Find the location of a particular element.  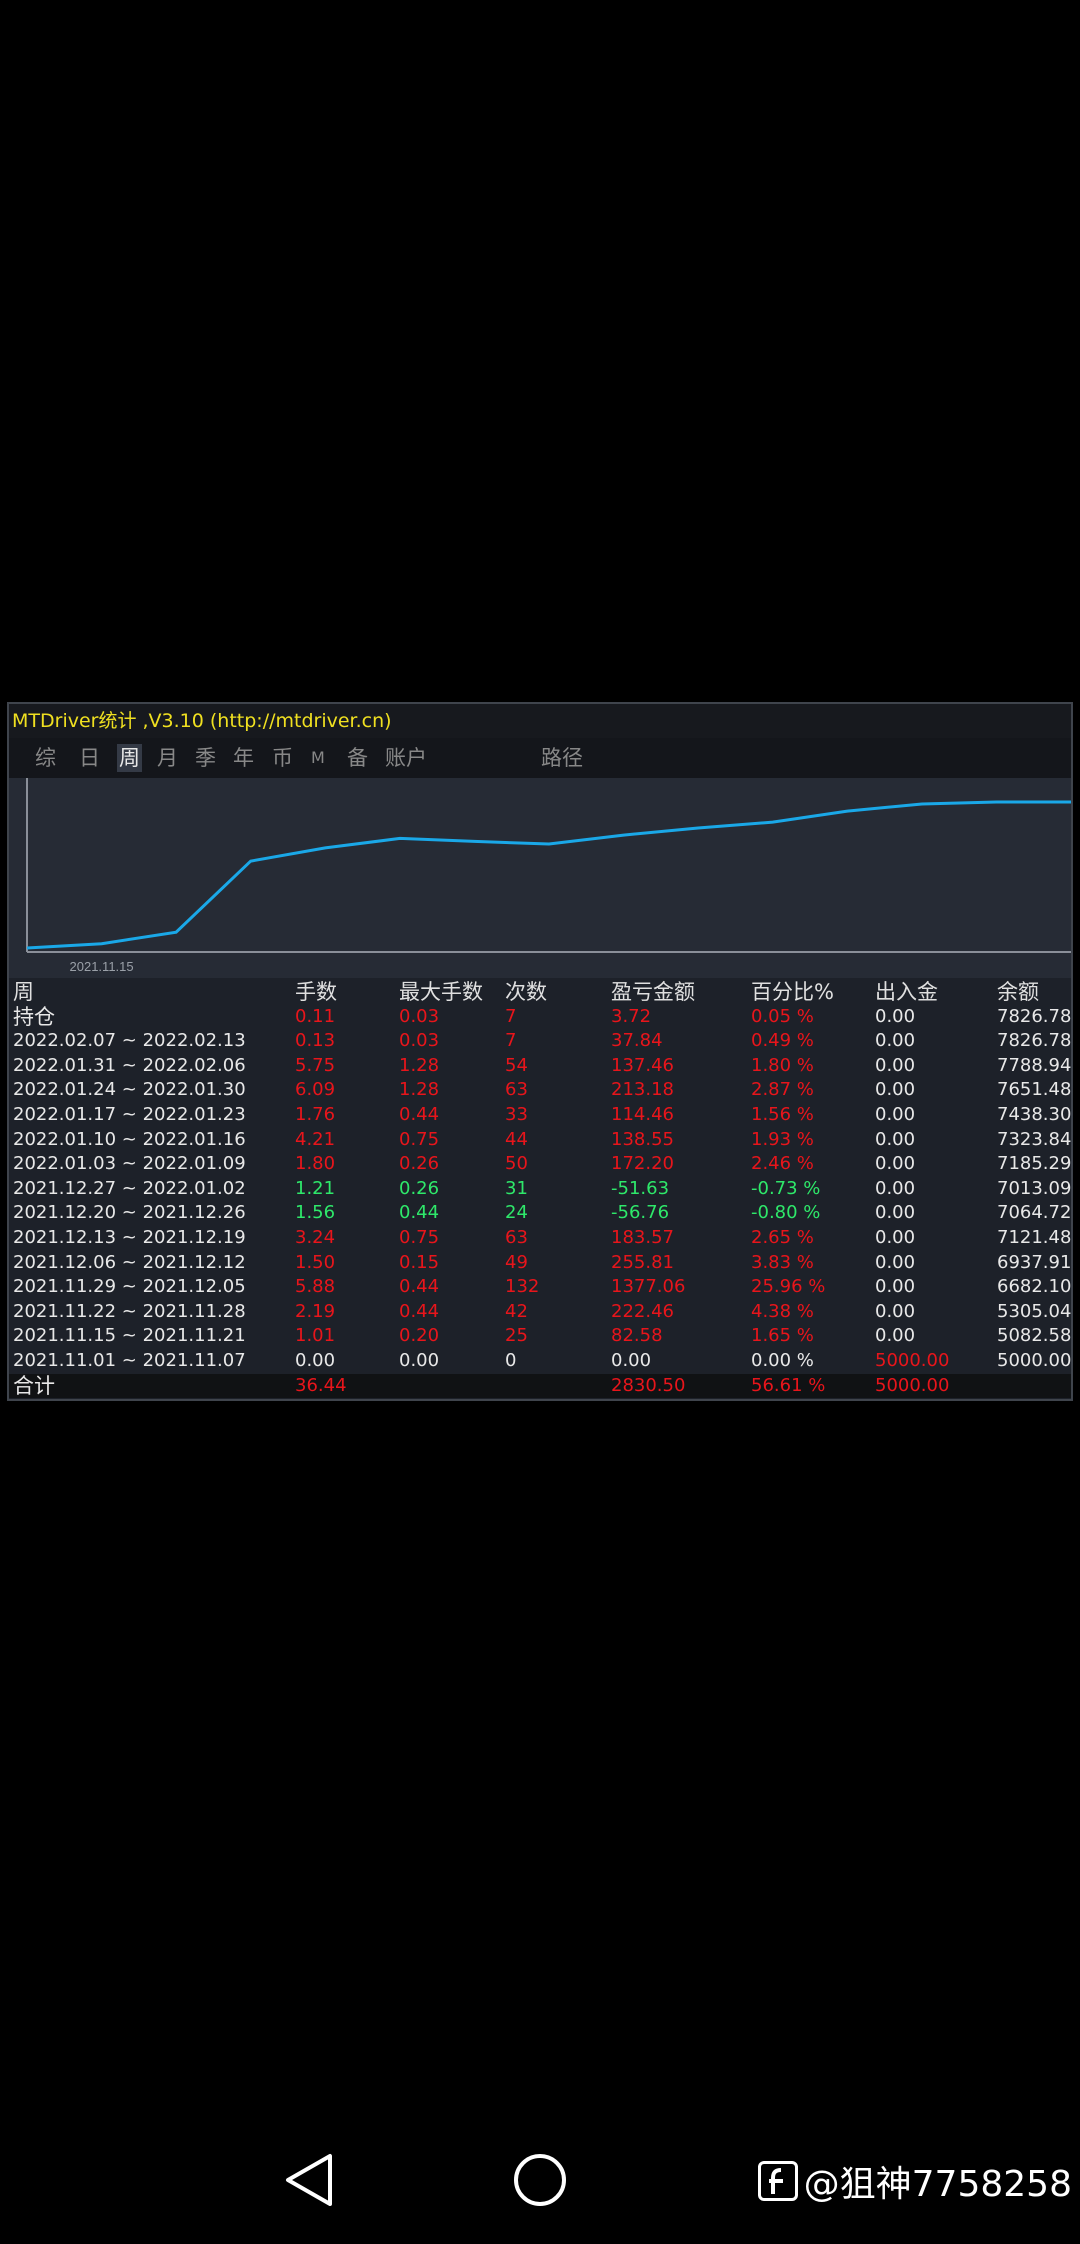

table-row: 持仓 0.11 0.03 7 3.72 0.05 % 0.00 7826.78 is located at coordinates (540, 1017).